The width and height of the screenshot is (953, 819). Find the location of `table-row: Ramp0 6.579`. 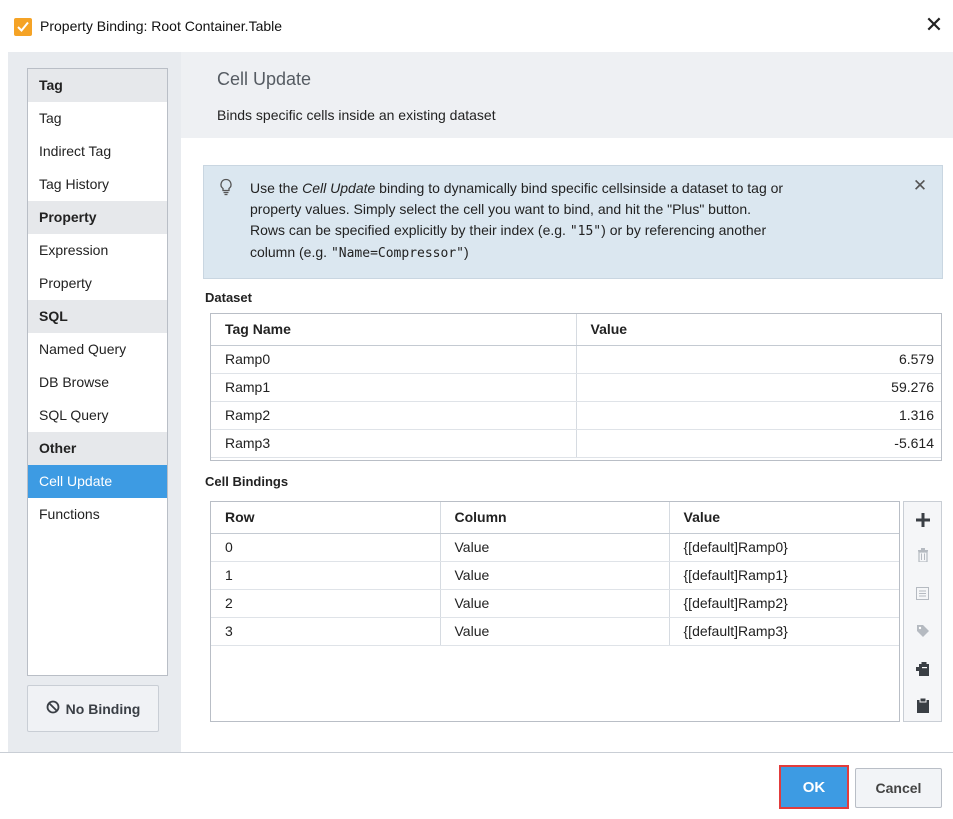

table-row: Ramp0 6.579 is located at coordinates (576, 359).